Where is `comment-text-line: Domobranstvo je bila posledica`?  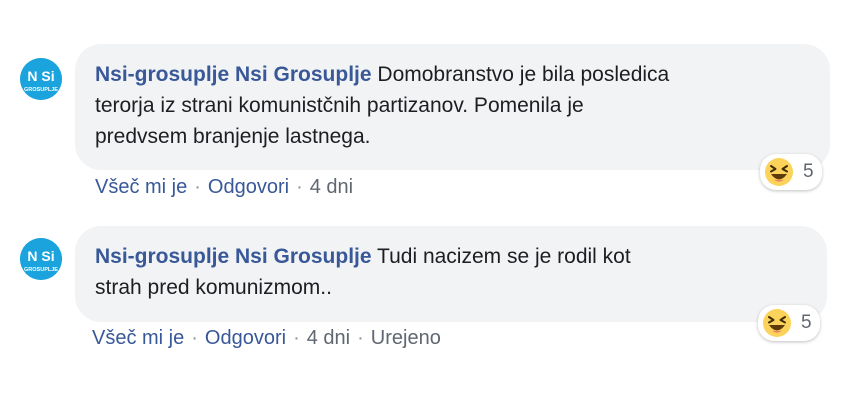
comment-text-line: Domobranstvo je bila posledica is located at coordinates (523, 74).